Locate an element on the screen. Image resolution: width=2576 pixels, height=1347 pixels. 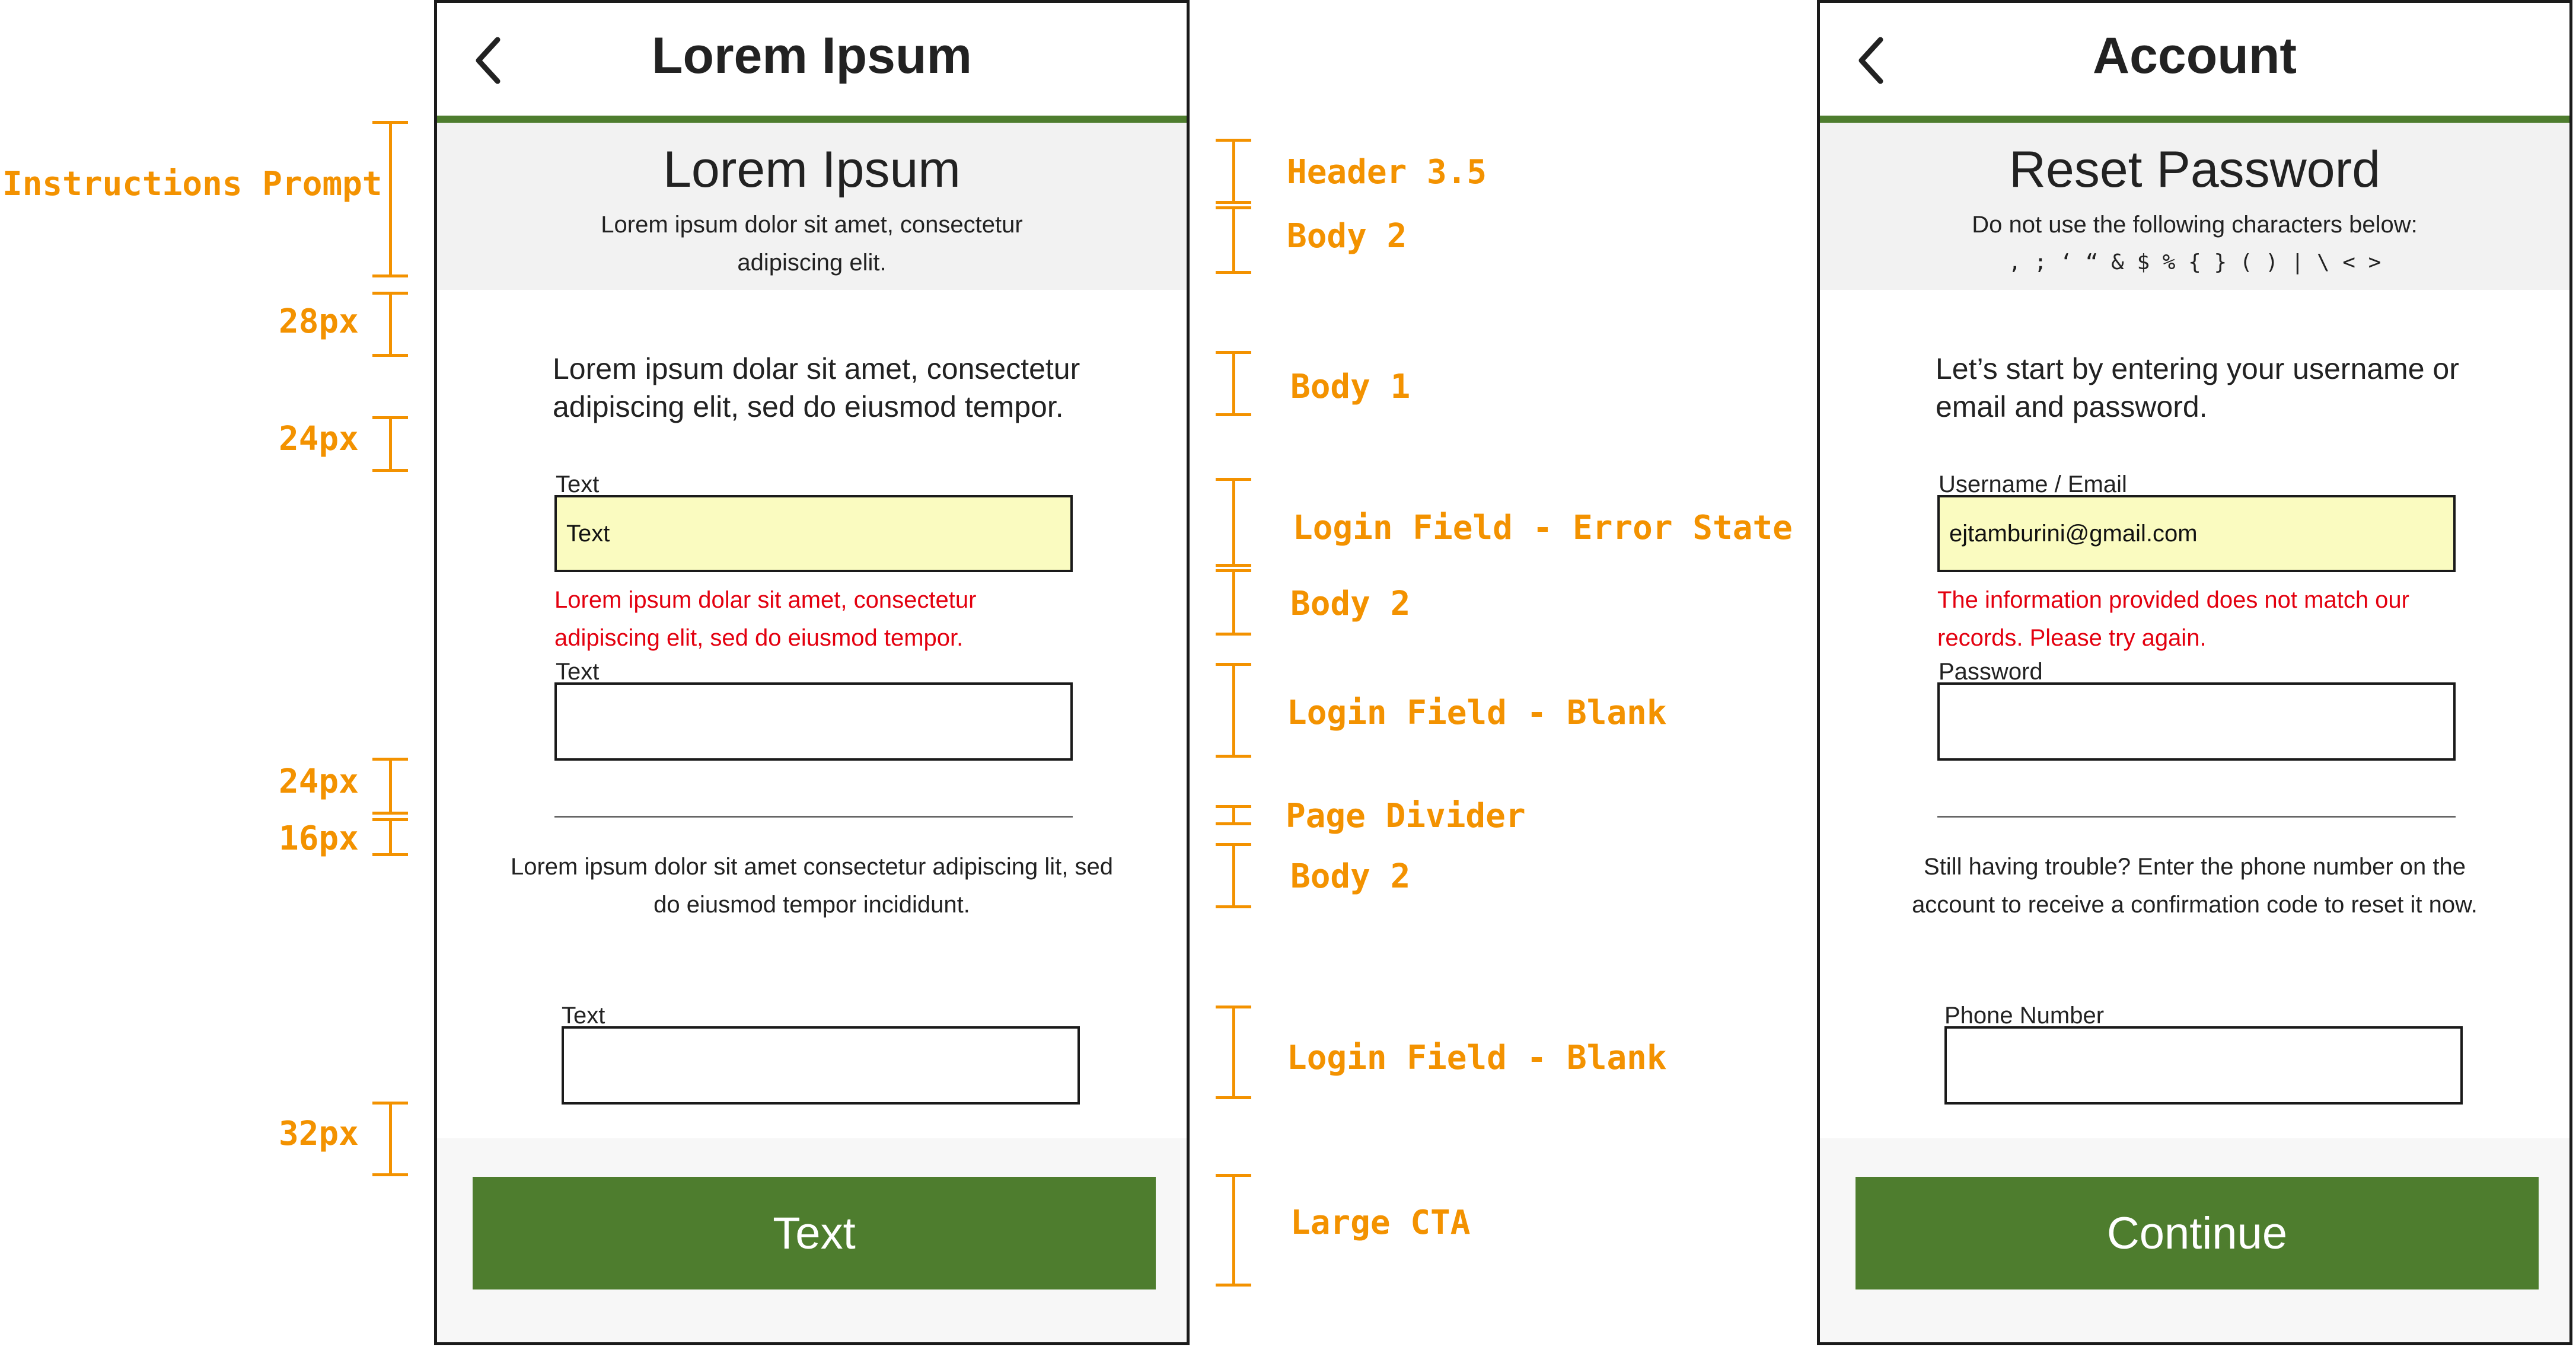
phone-number-field is located at coordinates (2203, 1065).